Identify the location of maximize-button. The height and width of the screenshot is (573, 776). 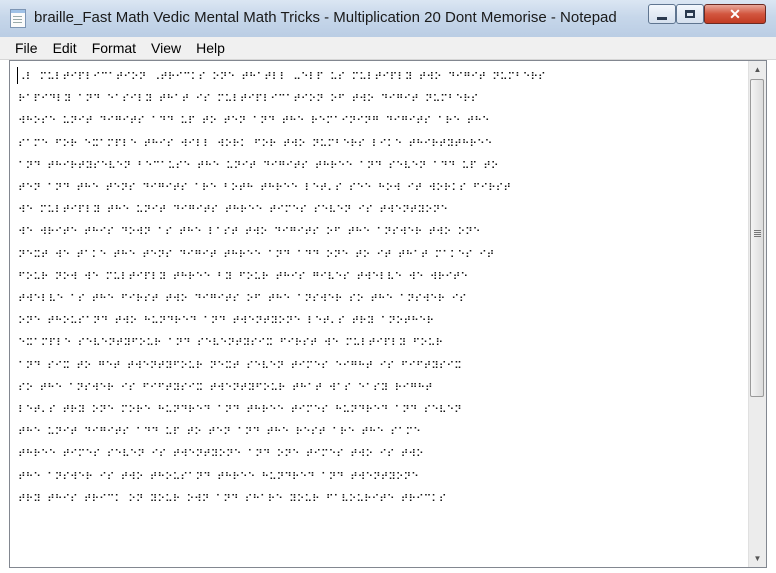
(690, 14).